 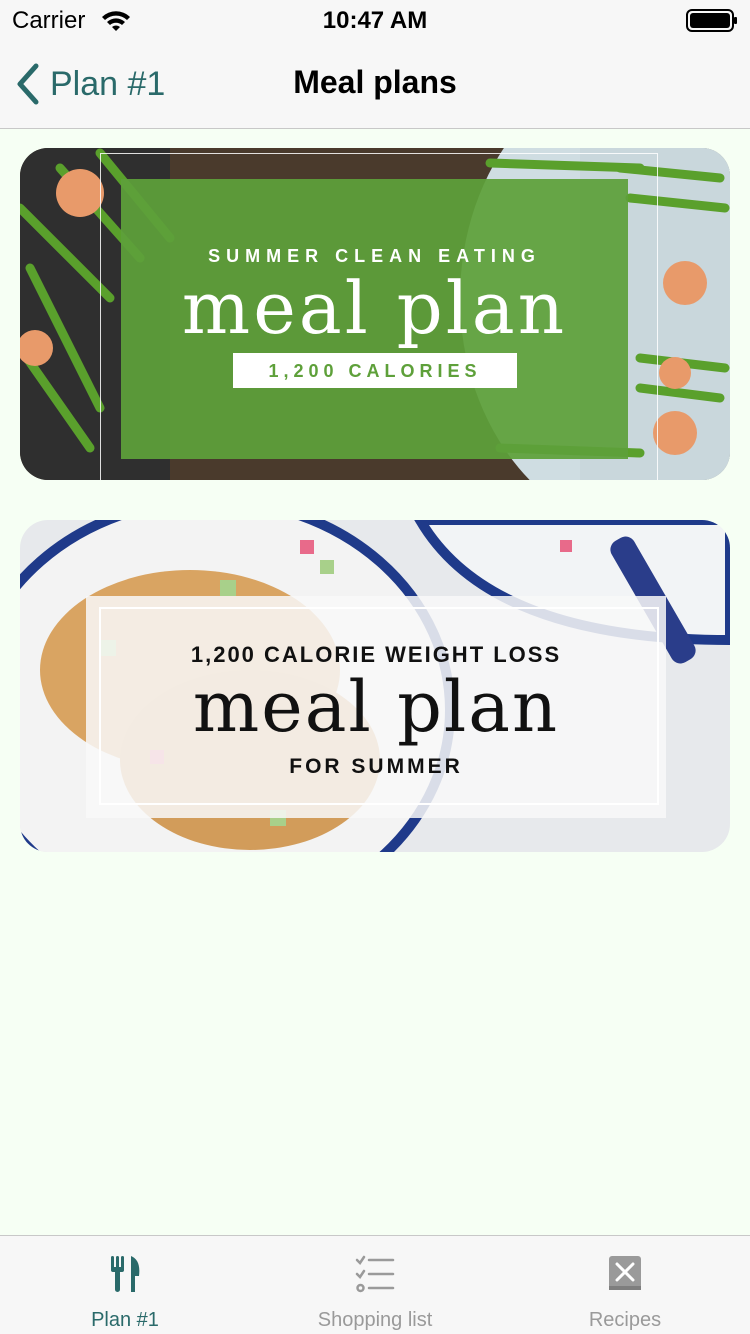 I want to click on tab-recipes: Recipes, so click(x=625, y=1285).